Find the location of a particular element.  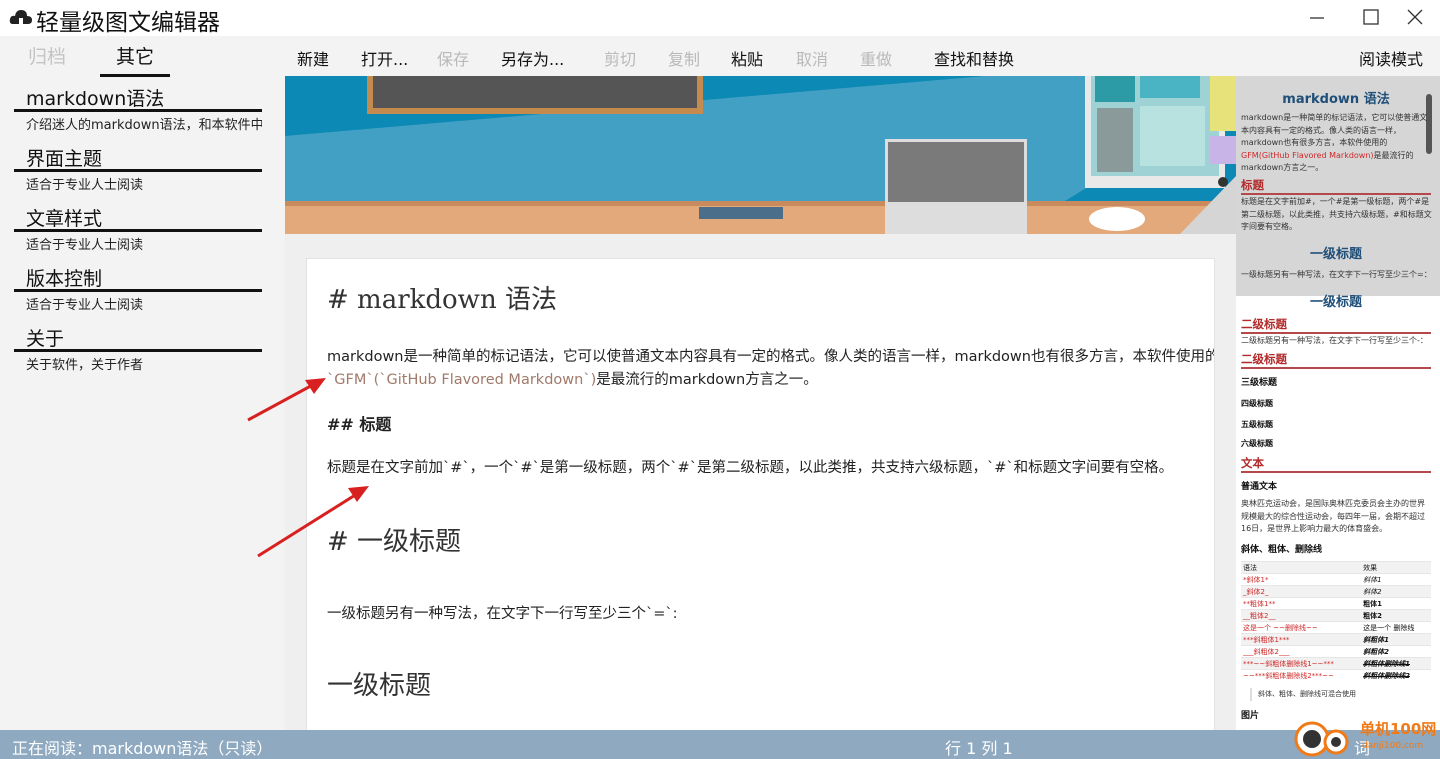

minimize-icon is located at coordinates (1317, 17).